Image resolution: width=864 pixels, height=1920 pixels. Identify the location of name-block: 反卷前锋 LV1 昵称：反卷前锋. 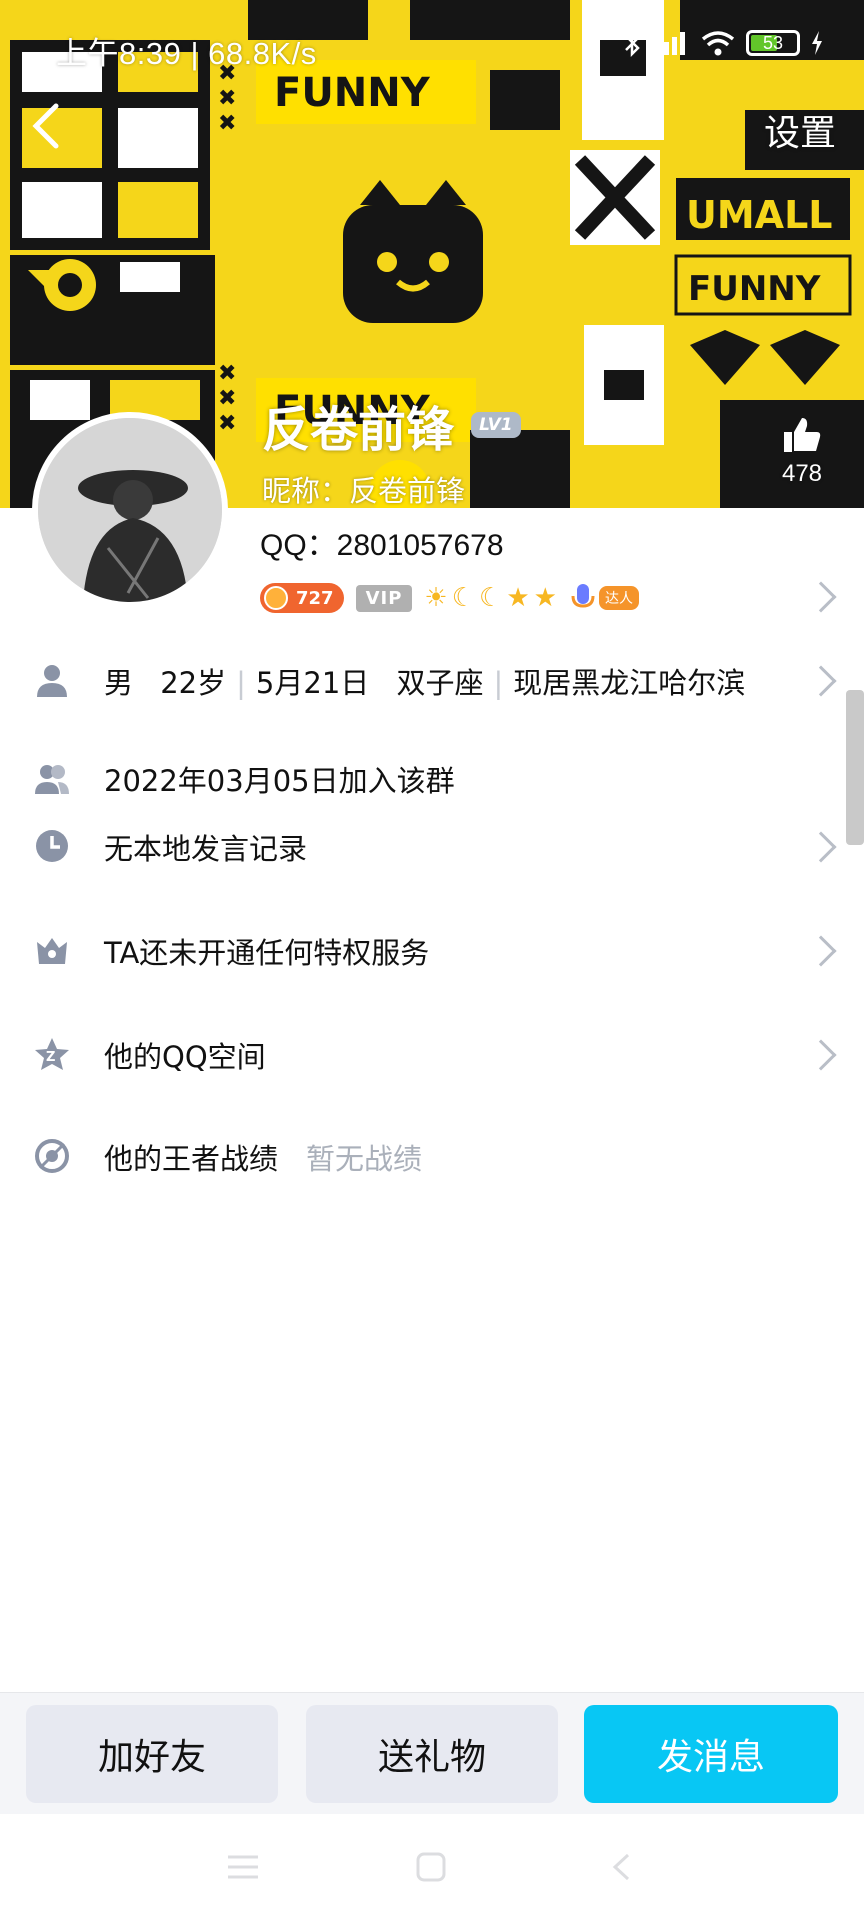
(391, 449).